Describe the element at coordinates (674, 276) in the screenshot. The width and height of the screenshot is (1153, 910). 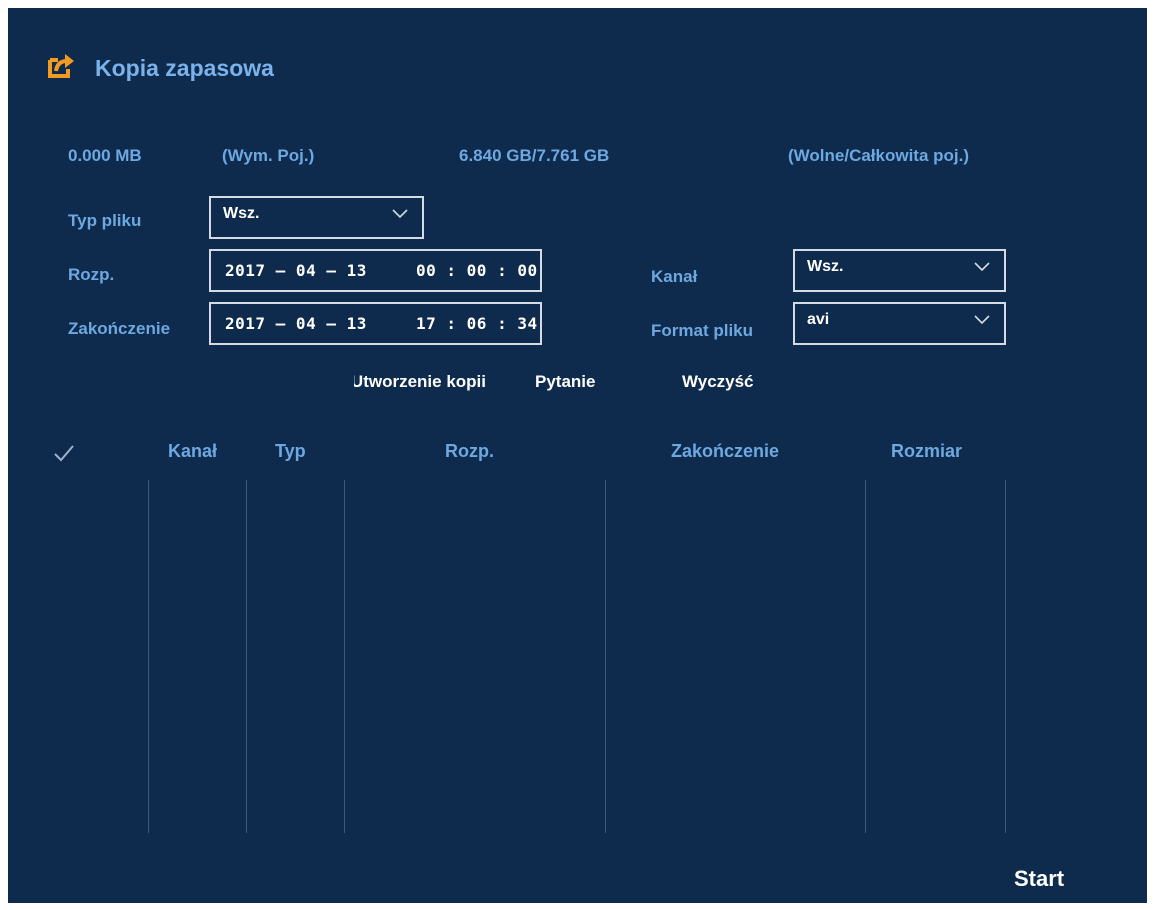
I see `channel-label: Kanał` at that location.